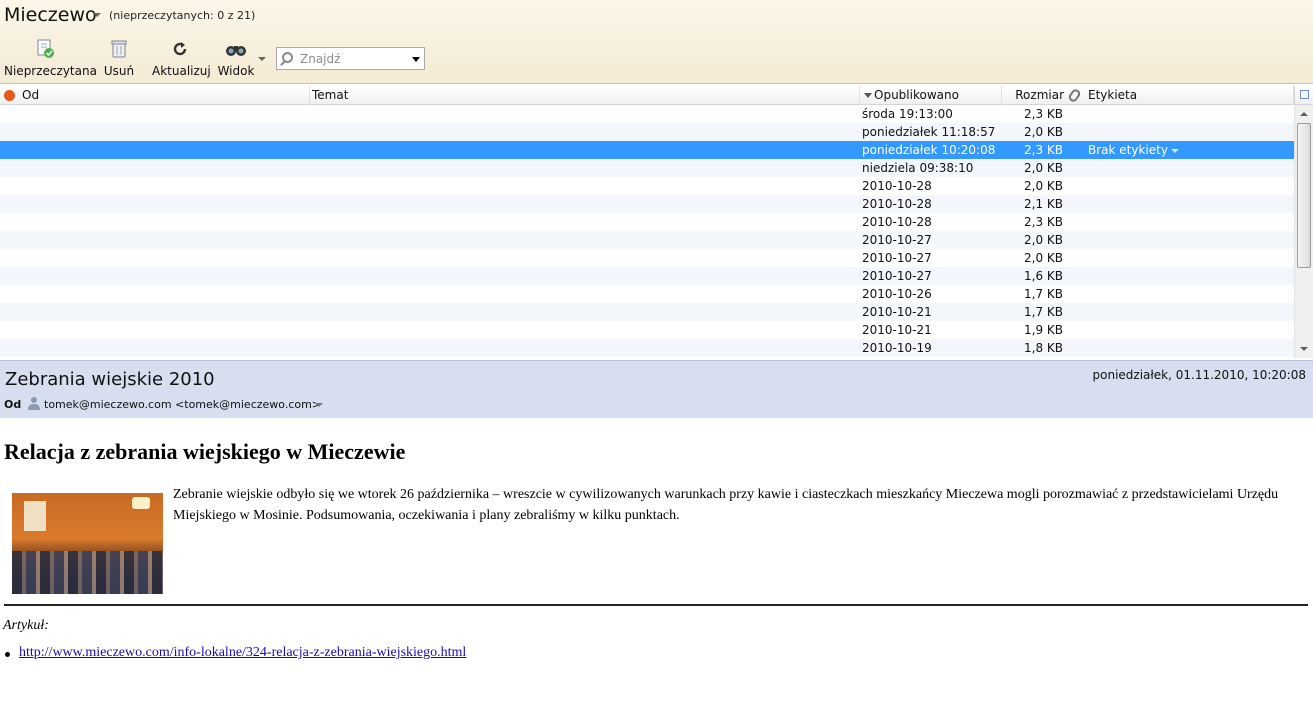  What do you see at coordinates (868, 95) in the screenshot?
I see `sort-descending-icon` at bounding box center [868, 95].